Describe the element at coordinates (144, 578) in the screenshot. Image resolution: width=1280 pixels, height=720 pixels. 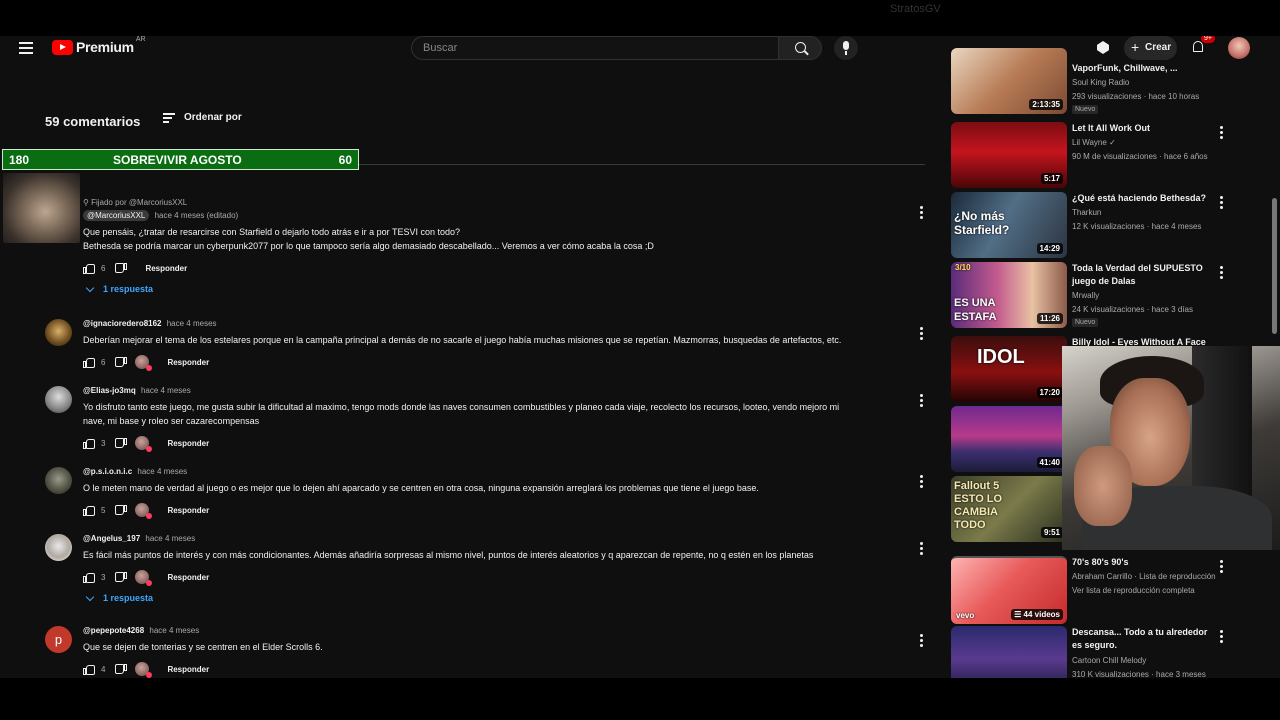
I see `creator-heart-icon` at that location.